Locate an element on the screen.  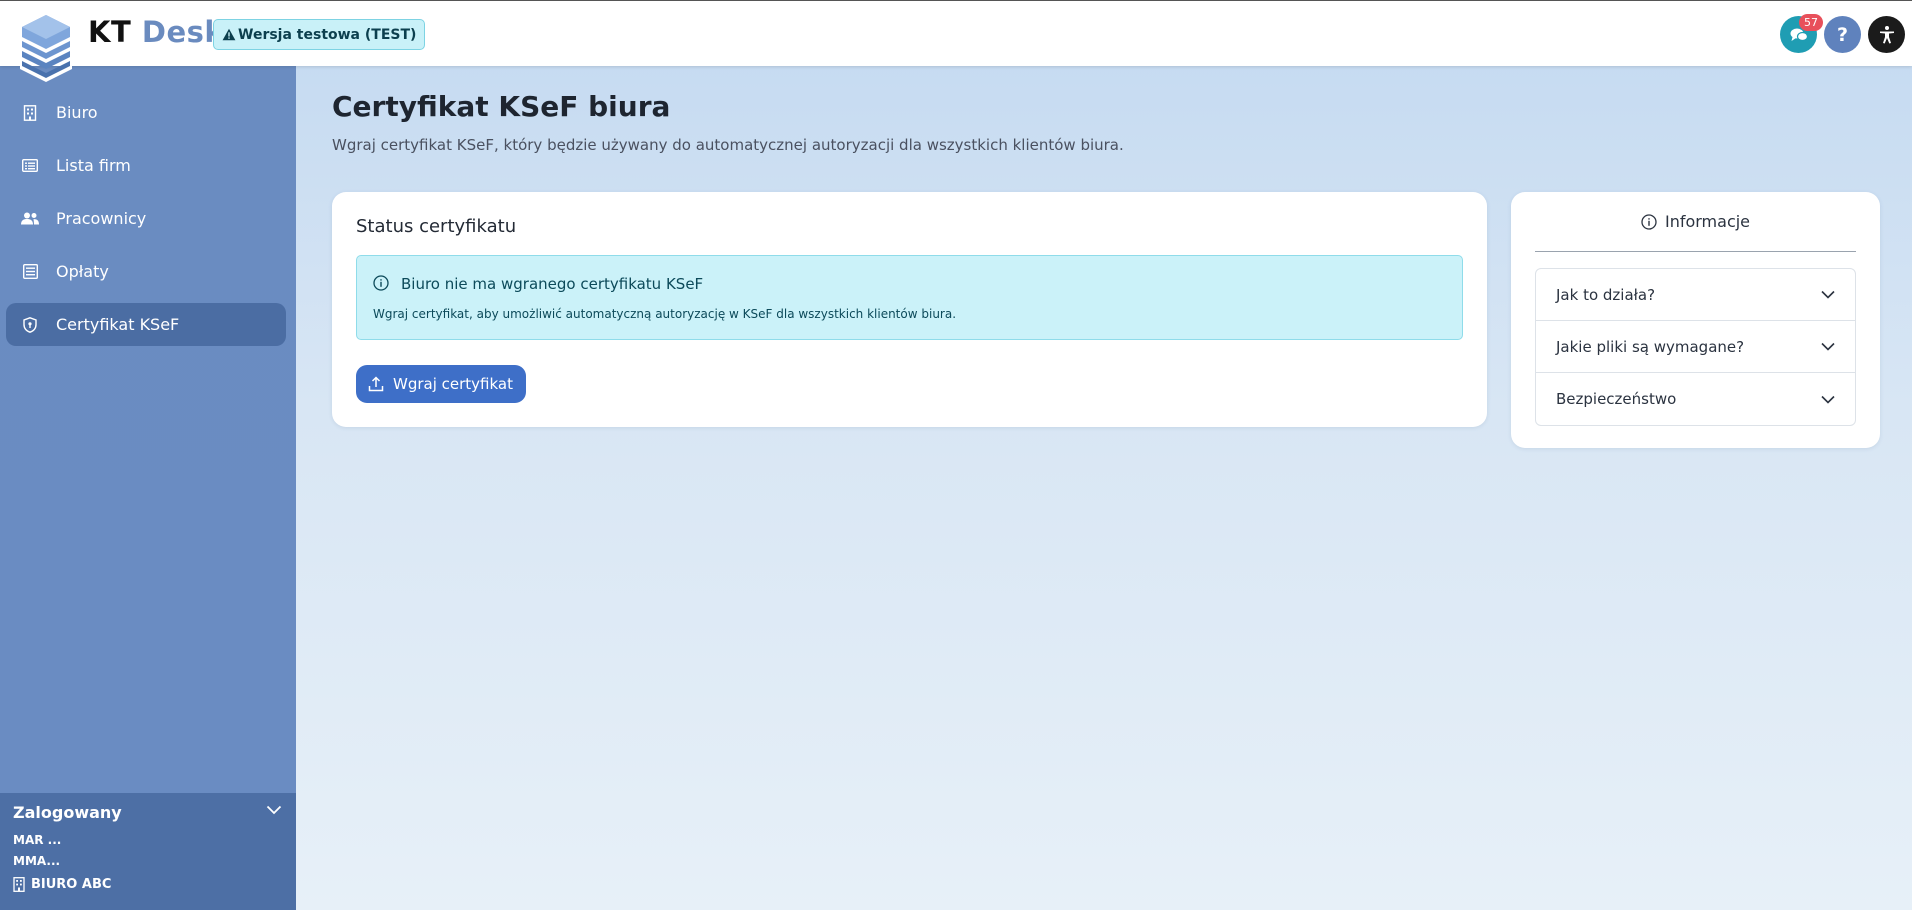
alert-heading: Biuro nie ma wgranego certyfikatu KSeF is located at coordinates (552, 284).